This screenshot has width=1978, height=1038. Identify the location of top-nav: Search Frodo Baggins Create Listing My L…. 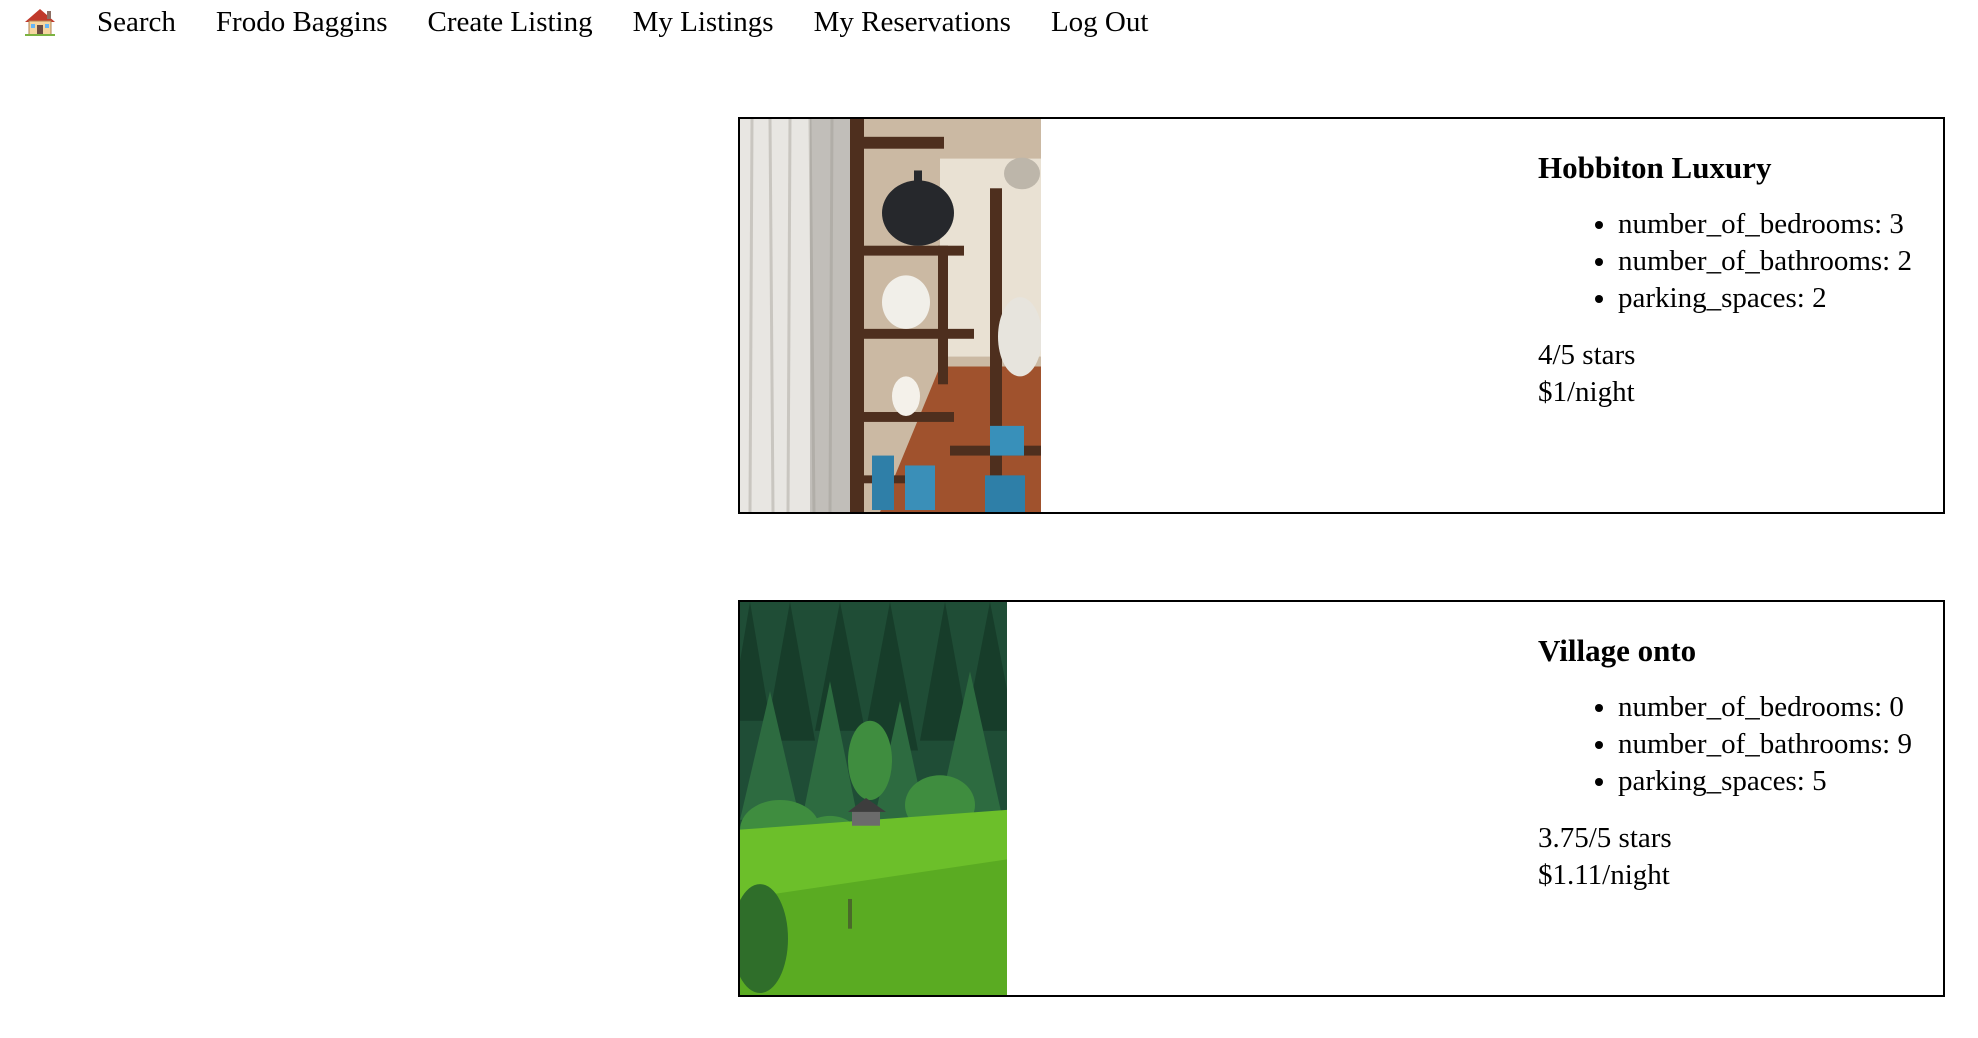
(574, 22).